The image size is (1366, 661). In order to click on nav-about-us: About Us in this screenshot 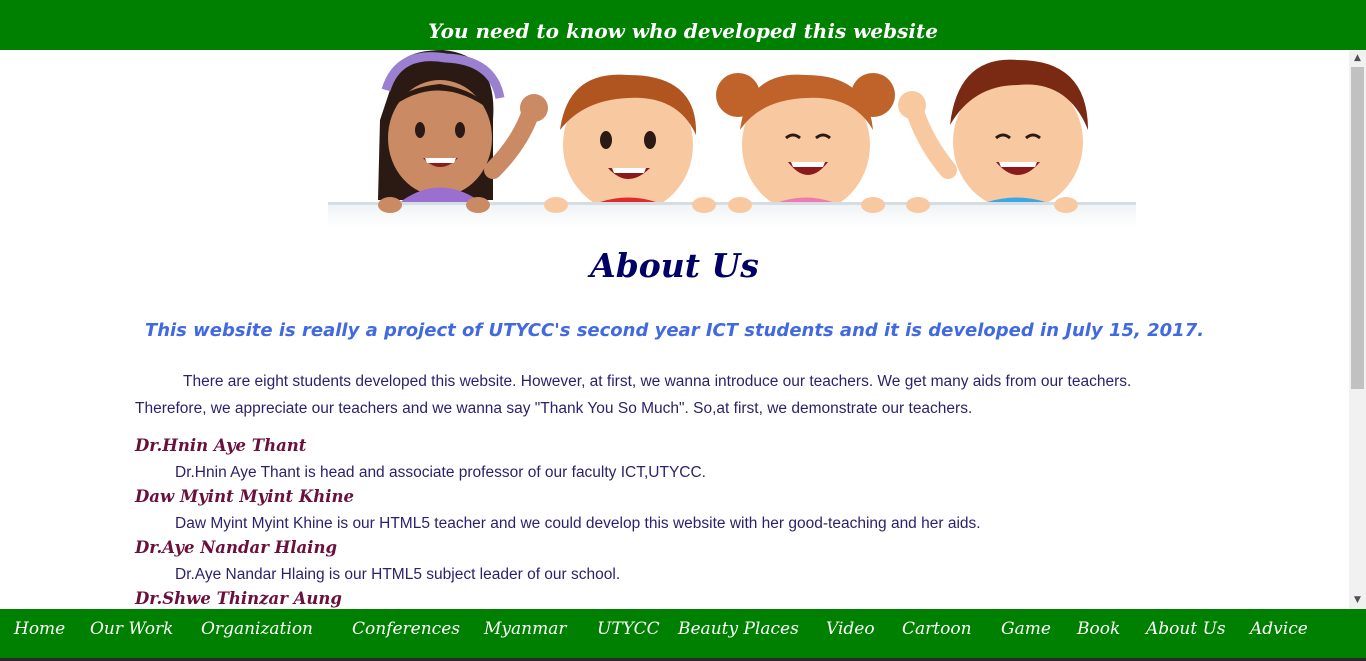, I will do `click(1186, 629)`.